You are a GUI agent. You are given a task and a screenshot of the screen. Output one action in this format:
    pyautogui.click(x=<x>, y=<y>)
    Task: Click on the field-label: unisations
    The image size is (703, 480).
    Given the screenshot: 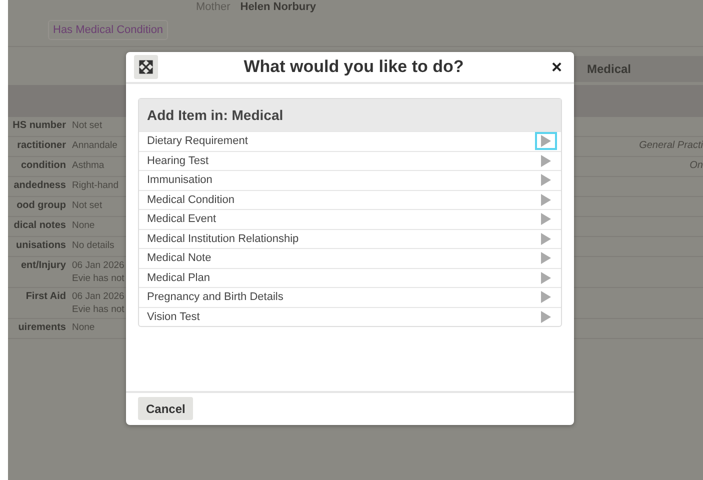 What is the action you would take?
    pyautogui.click(x=41, y=245)
    